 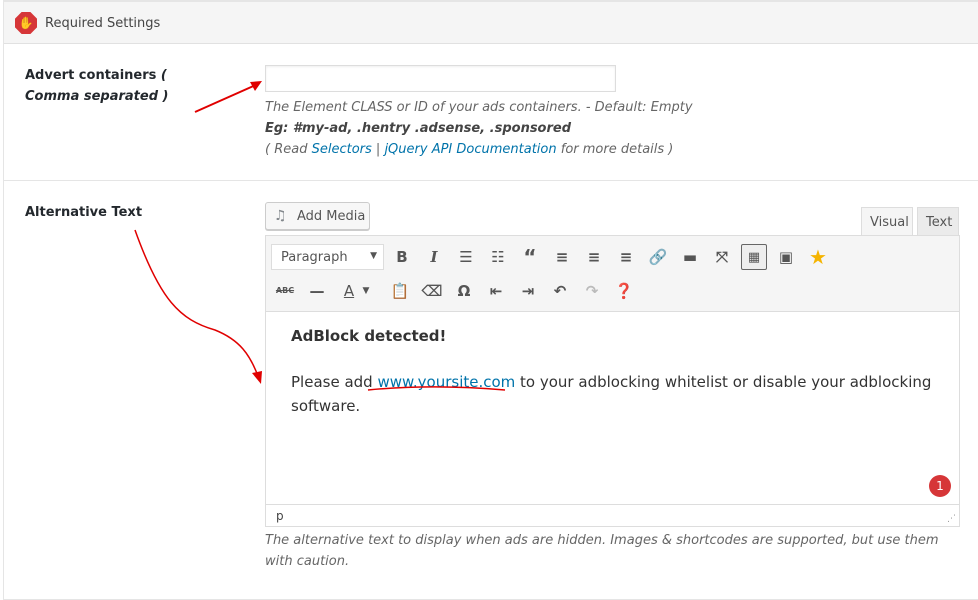 I want to click on toolbar-toggle-icon: ▦, so click(x=754, y=257).